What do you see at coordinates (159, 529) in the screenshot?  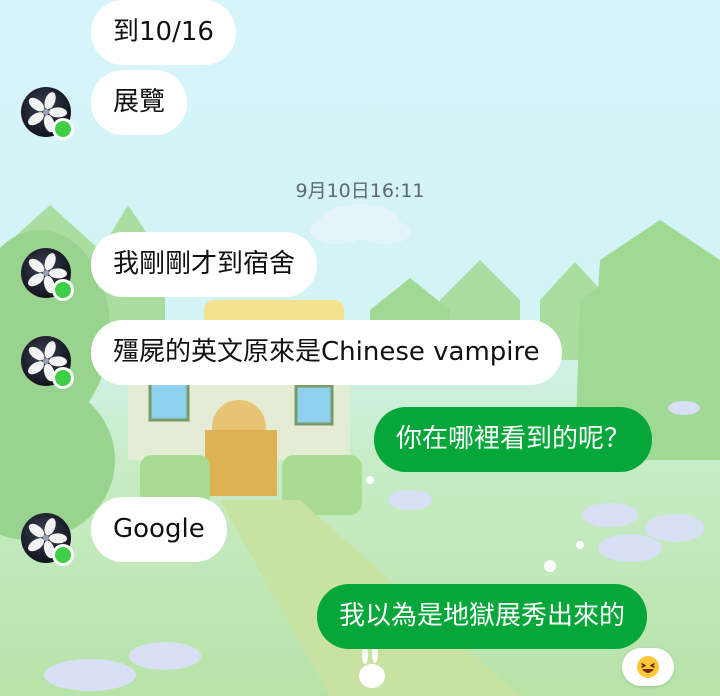 I see `incoming-message-bubble: Google` at bounding box center [159, 529].